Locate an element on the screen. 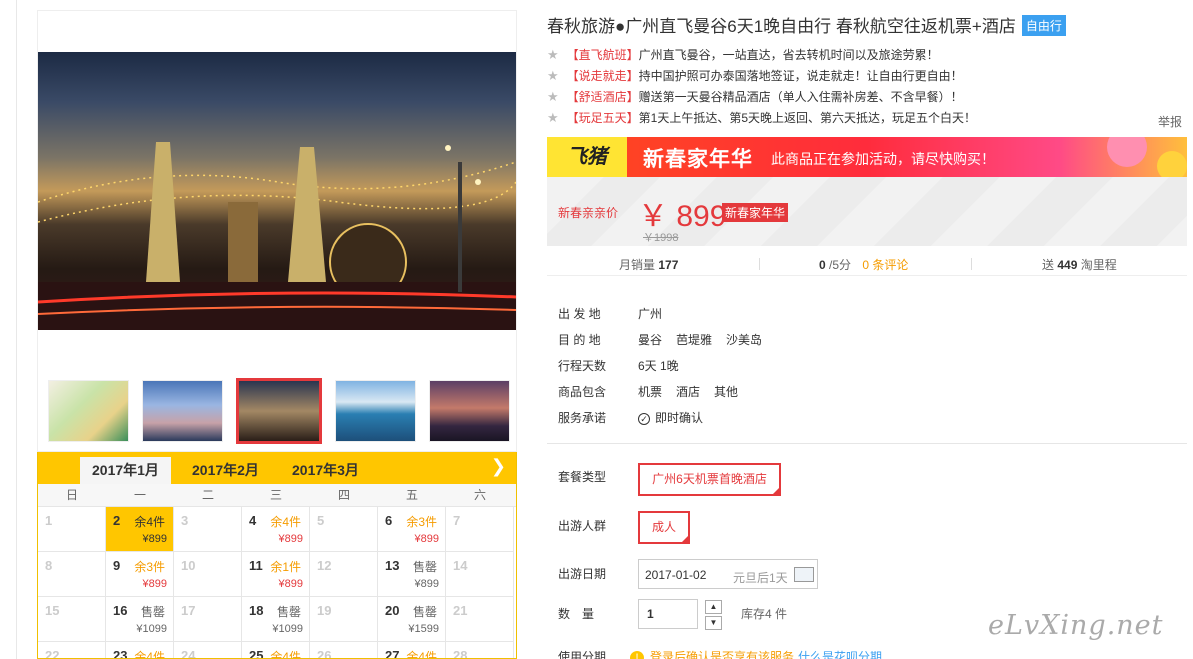 Image resolution: width=1193 pixels, height=659 pixels. date-hint: 元旦后1天 is located at coordinates (760, 578).